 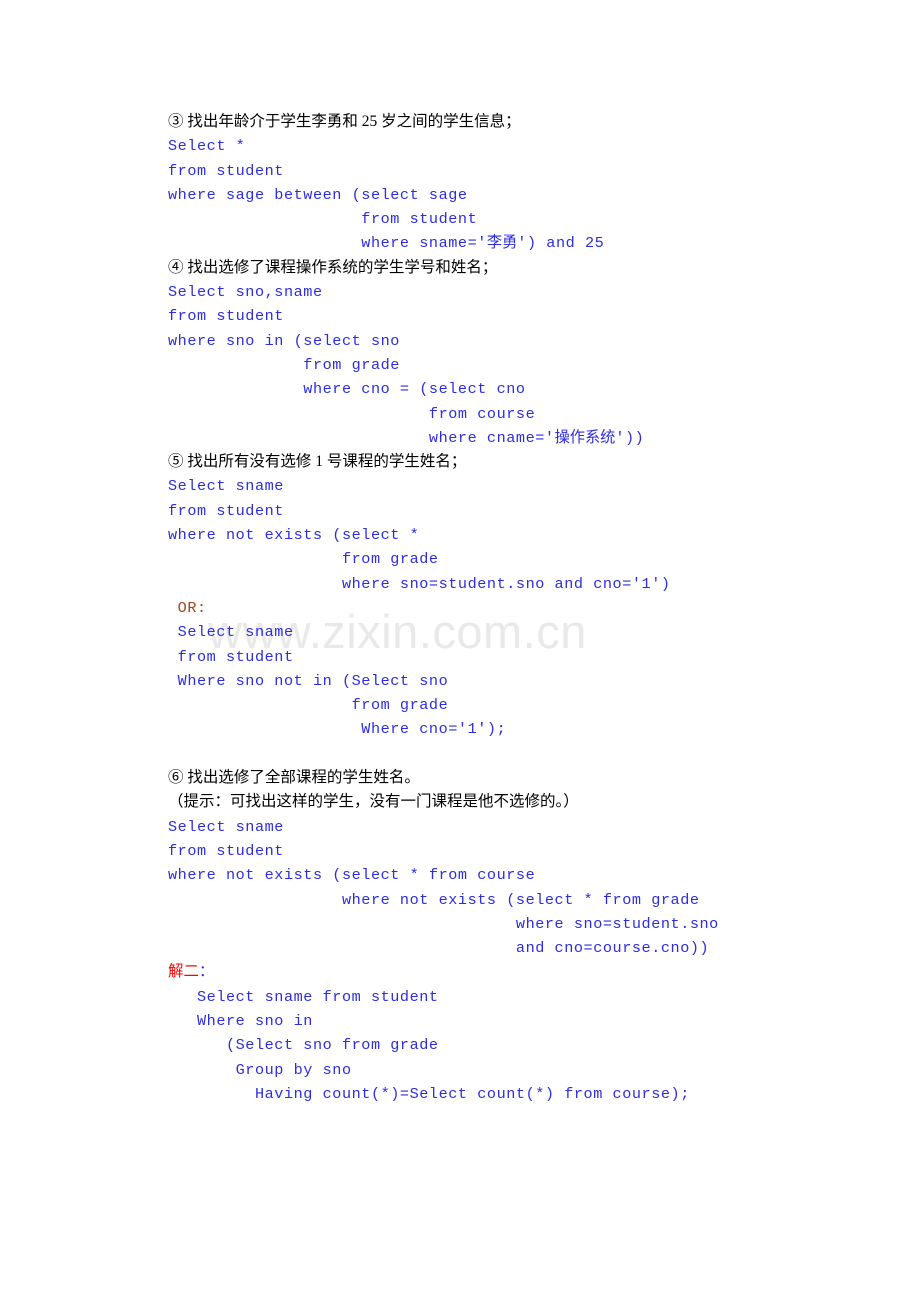 What do you see at coordinates (434, 899) in the screenshot?
I see `question-6-code-line: where not exists (select * from grade` at bounding box center [434, 899].